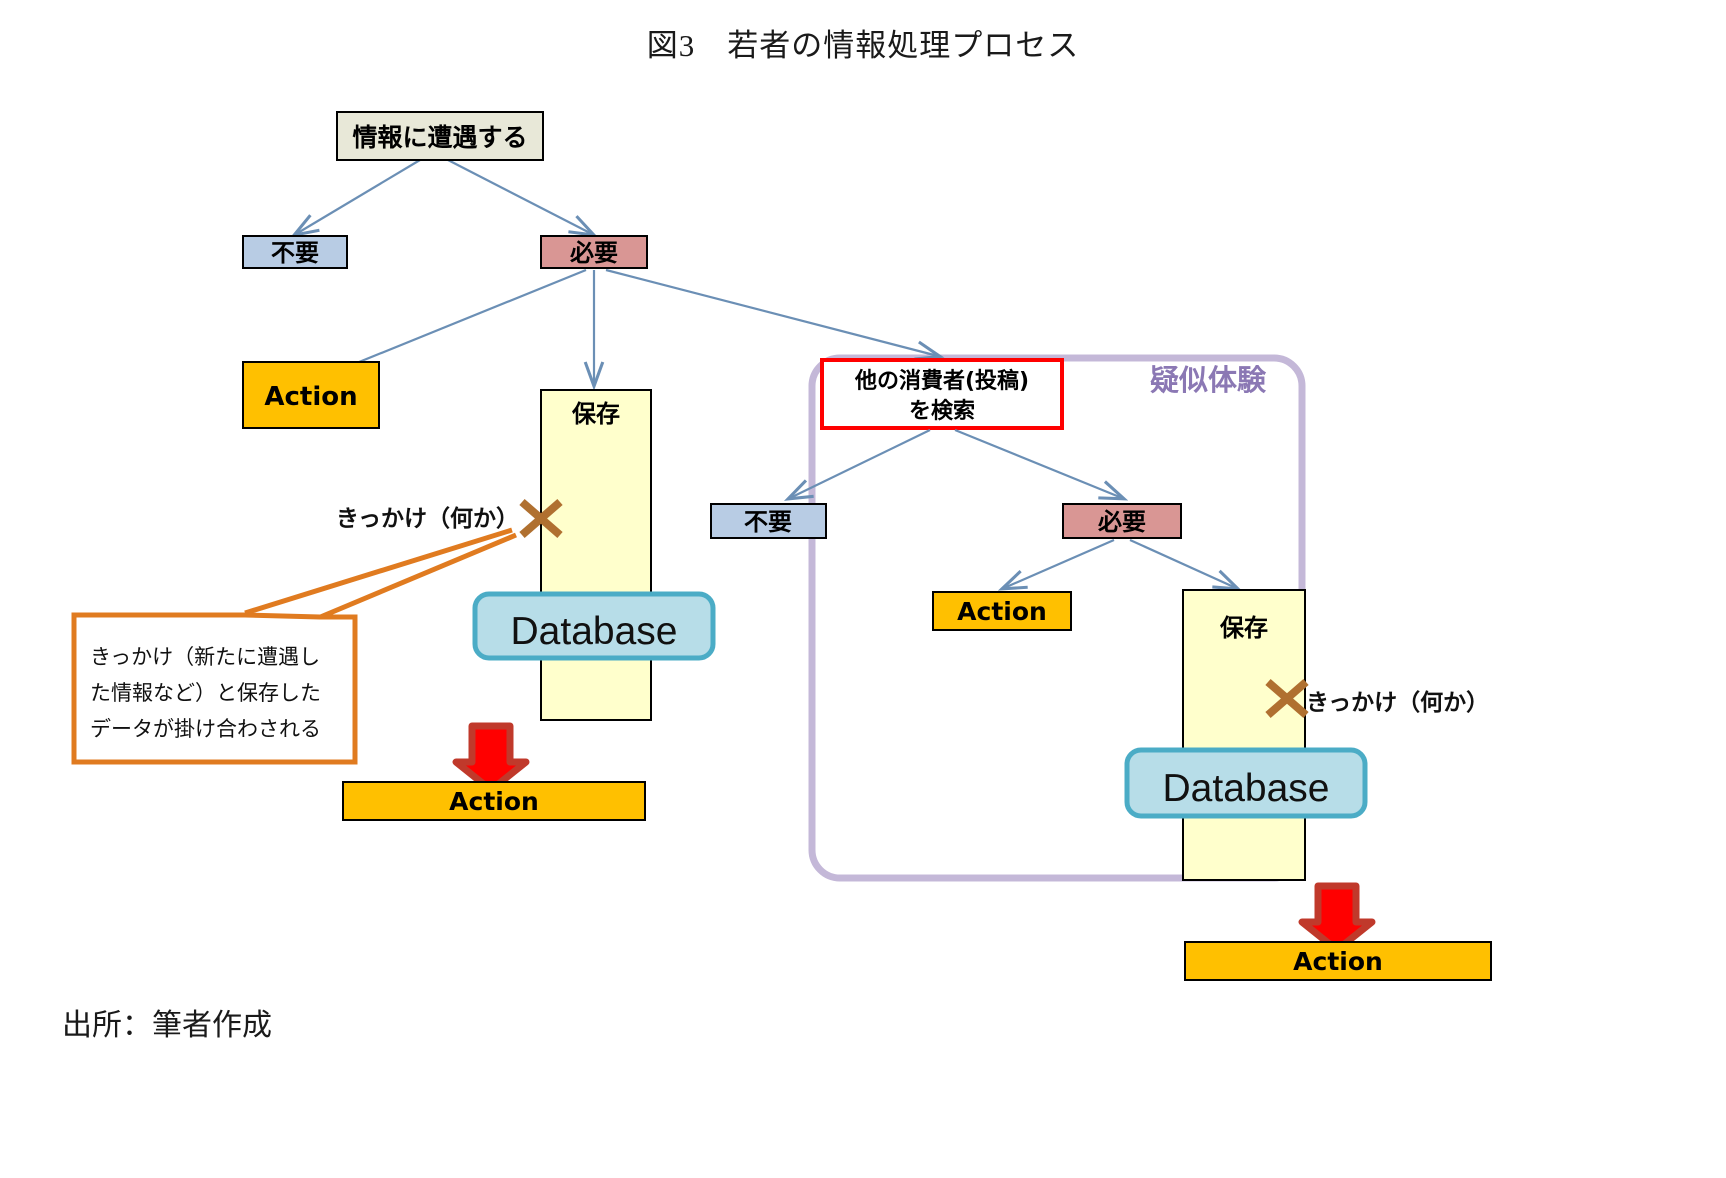 The height and width of the screenshot is (1178, 1726). Describe the element at coordinates (1338, 961) in the screenshot. I see `node-right-action-bottom-label: Action` at that location.